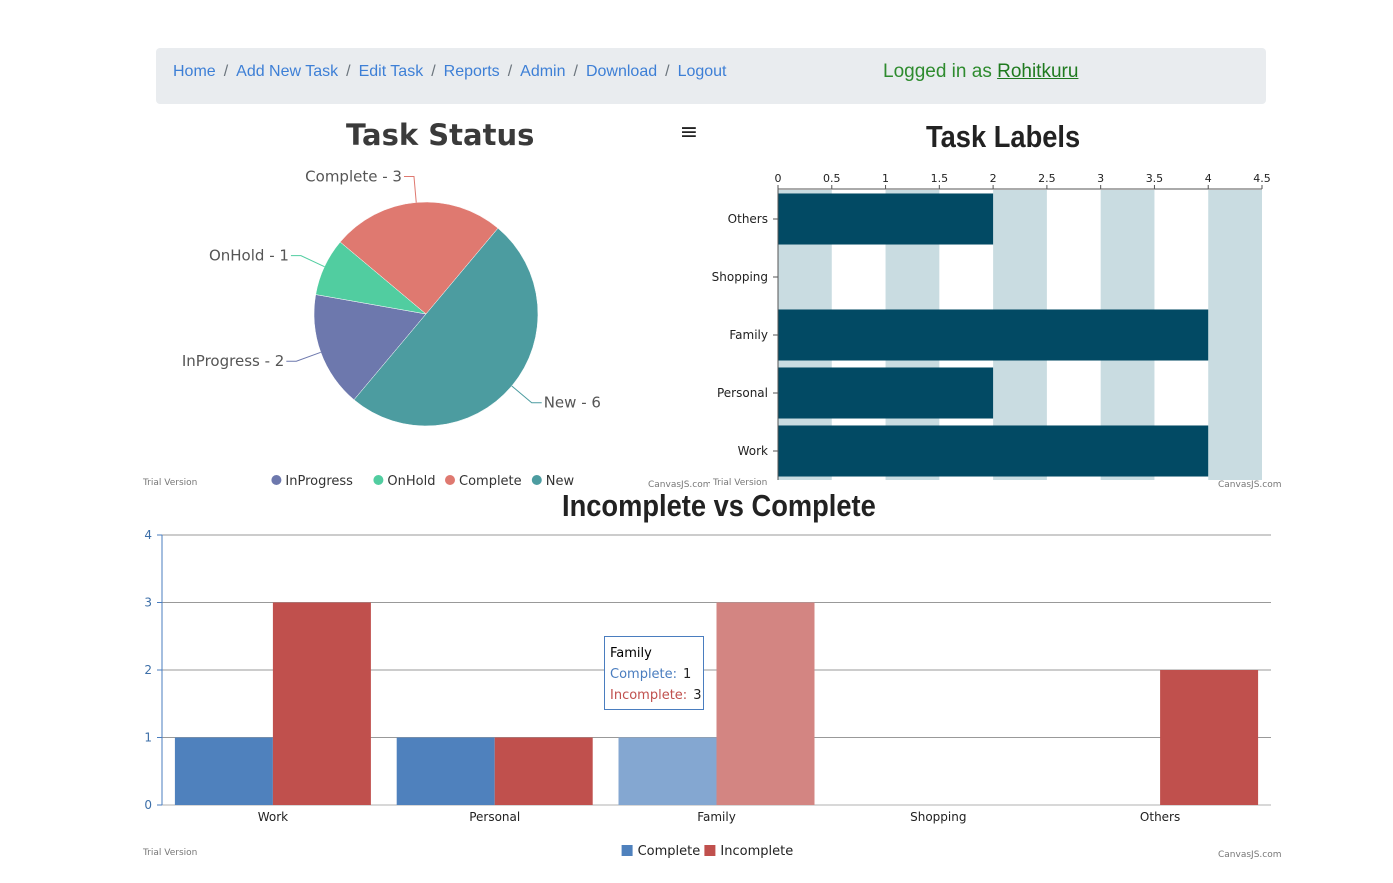 Image resolution: width=1393 pixels, height=883 pixels. Describe the element at coordinates (644, 674) in the screenshot. I see `tooltip-complete-label: Complete:` at that location.